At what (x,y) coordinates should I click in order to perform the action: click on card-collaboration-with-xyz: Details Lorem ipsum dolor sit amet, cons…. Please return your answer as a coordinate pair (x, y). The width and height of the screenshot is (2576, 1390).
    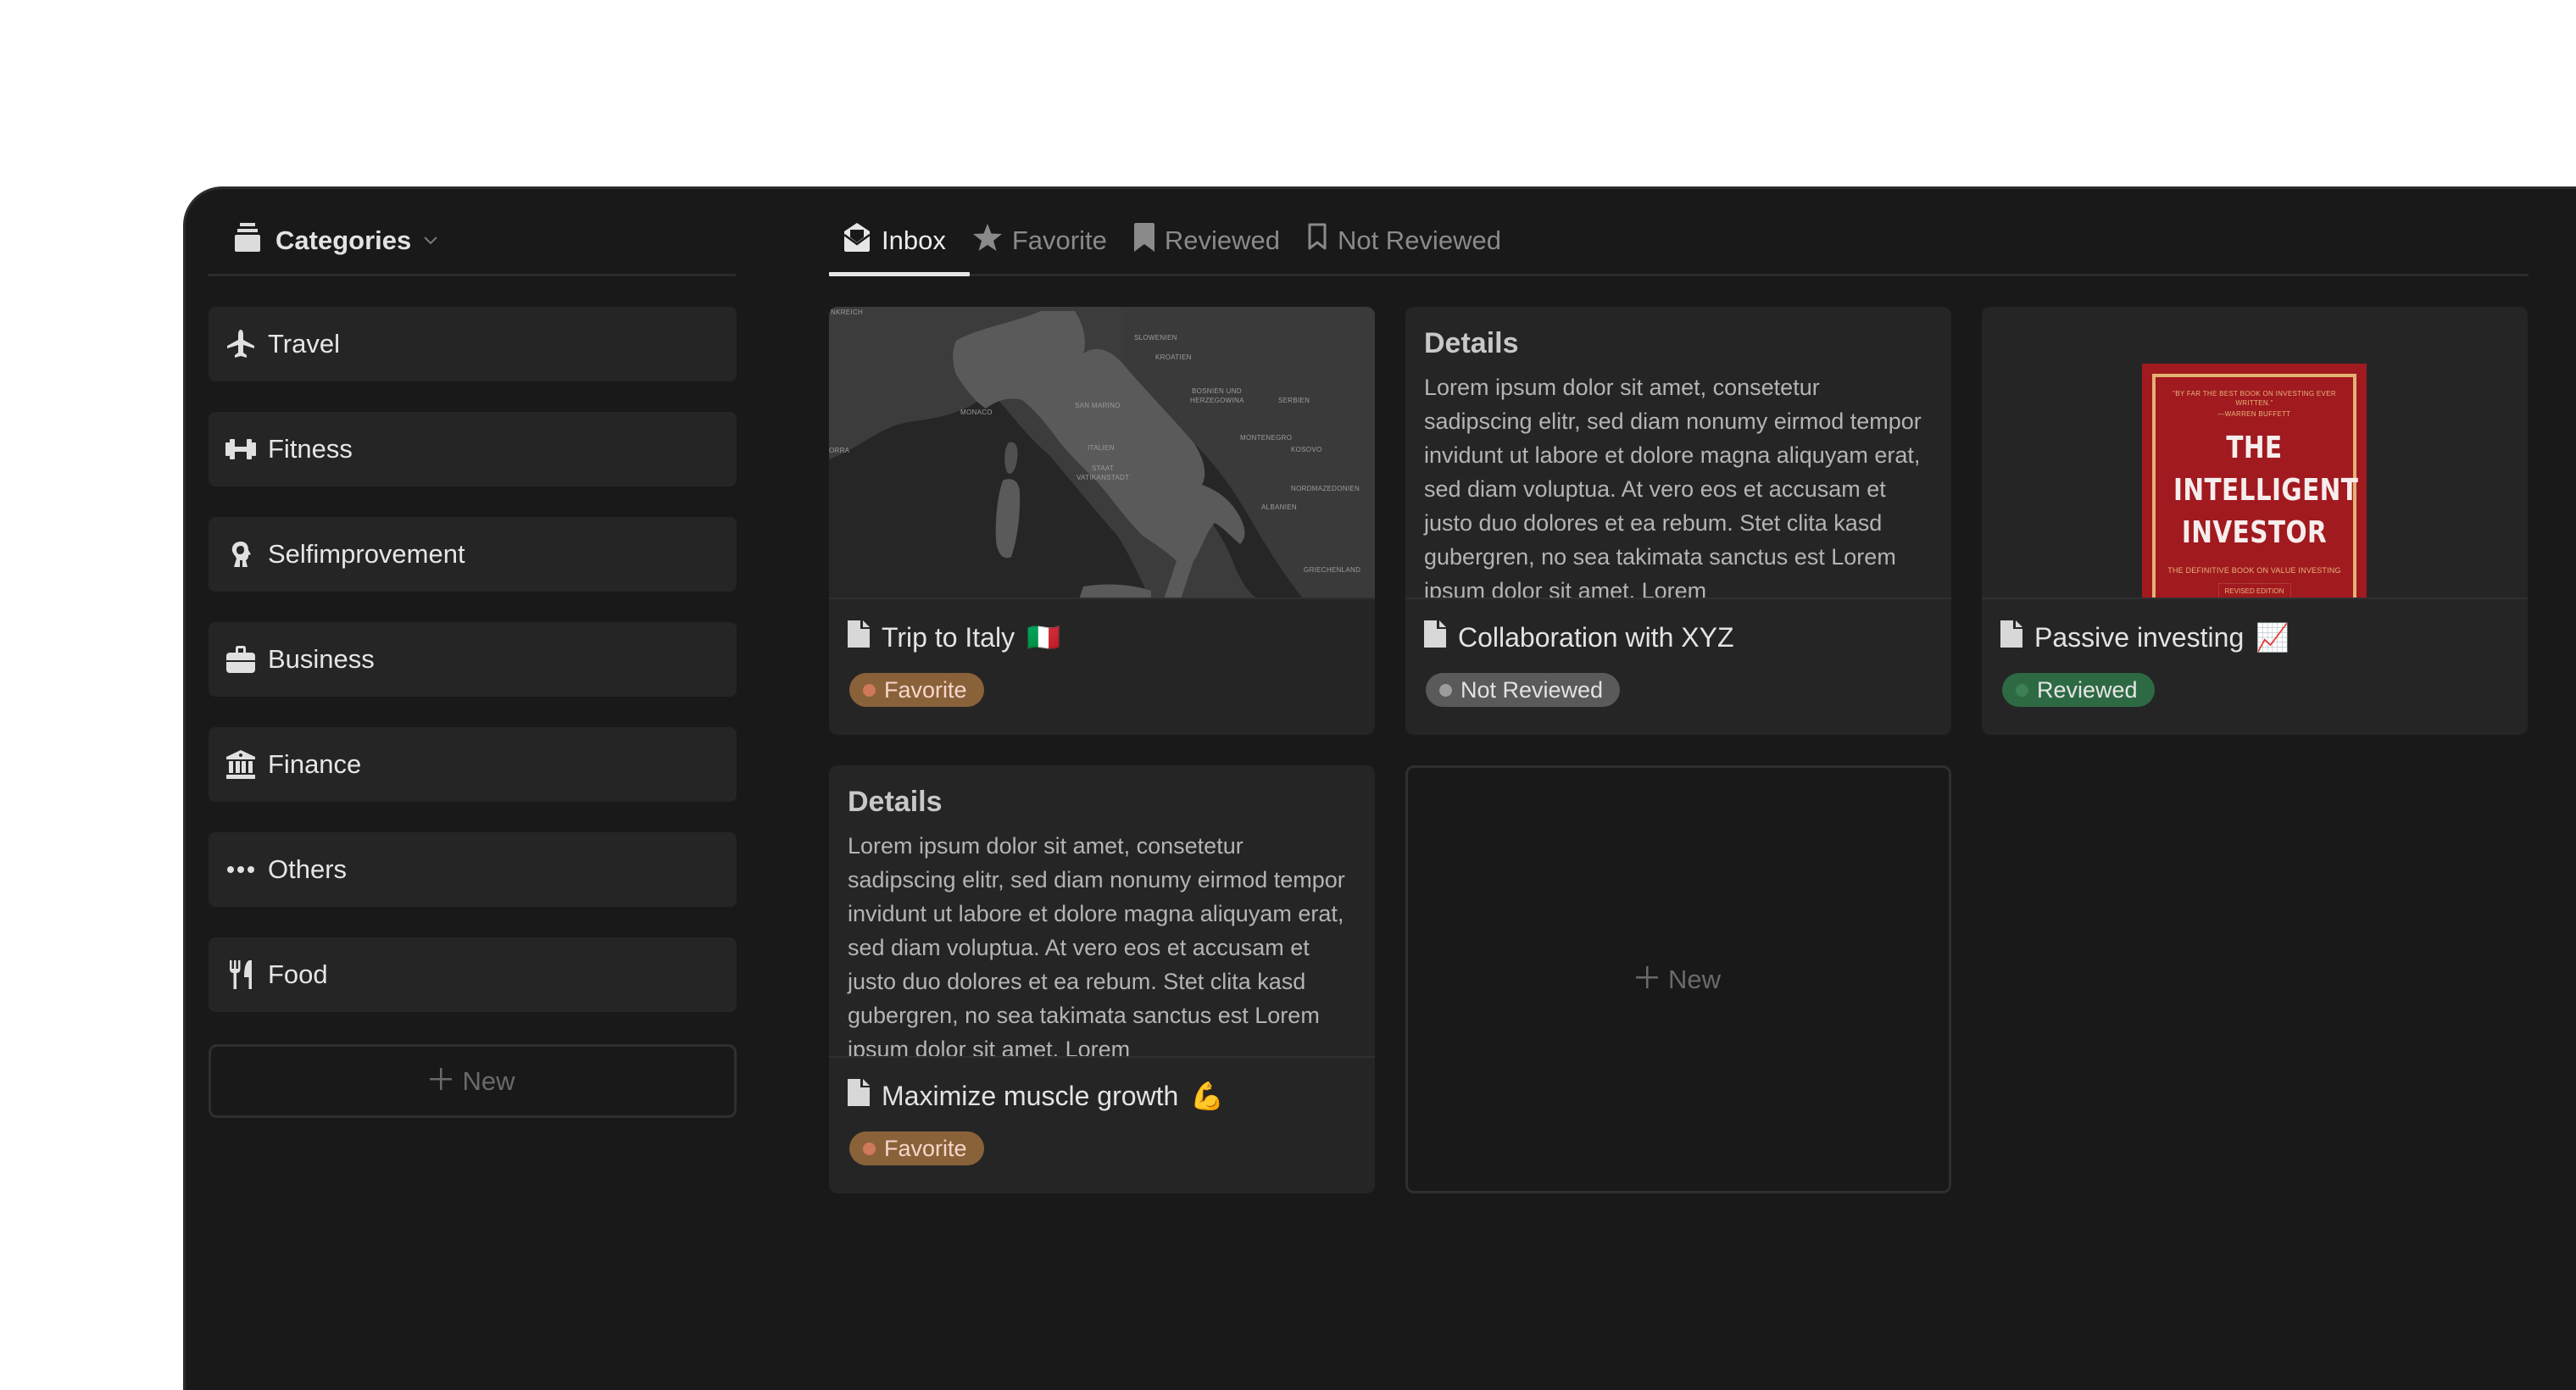
    Looking at the image, I should click on (1678, 521).